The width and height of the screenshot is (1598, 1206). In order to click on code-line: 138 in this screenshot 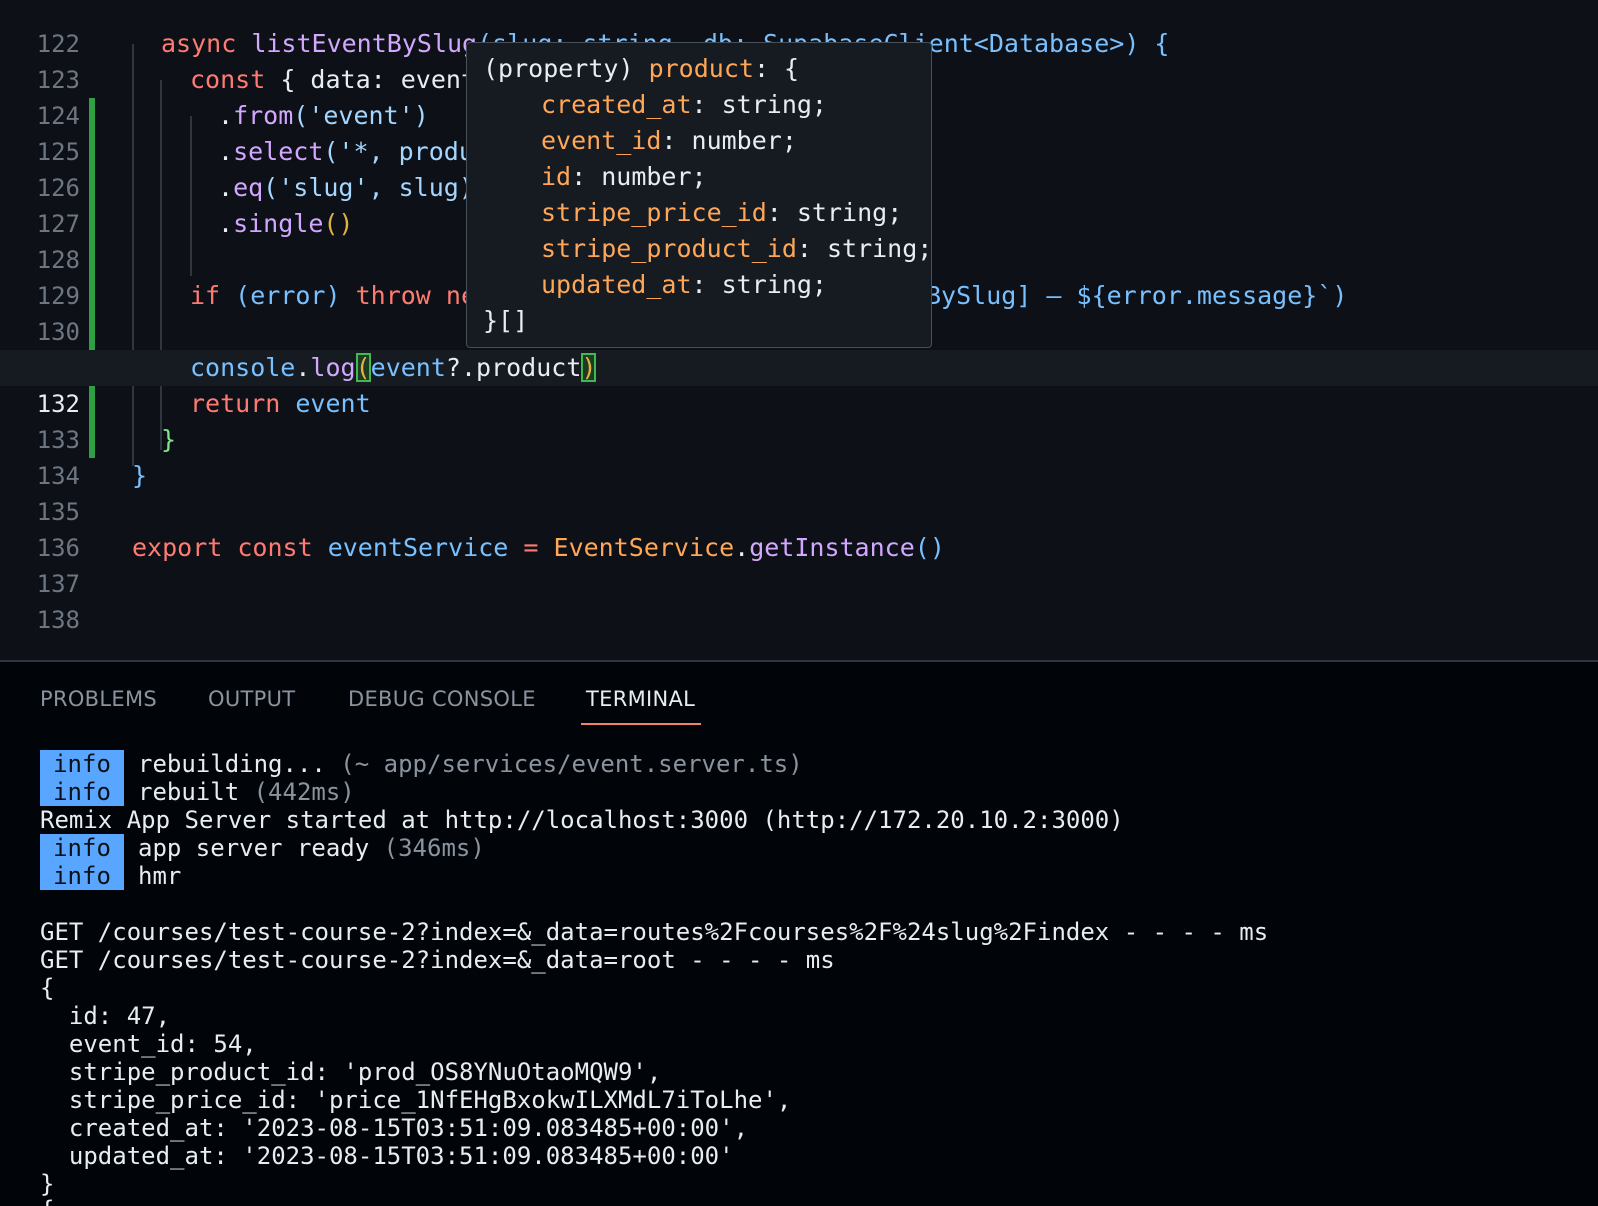, I will do `click(799, 600)`.